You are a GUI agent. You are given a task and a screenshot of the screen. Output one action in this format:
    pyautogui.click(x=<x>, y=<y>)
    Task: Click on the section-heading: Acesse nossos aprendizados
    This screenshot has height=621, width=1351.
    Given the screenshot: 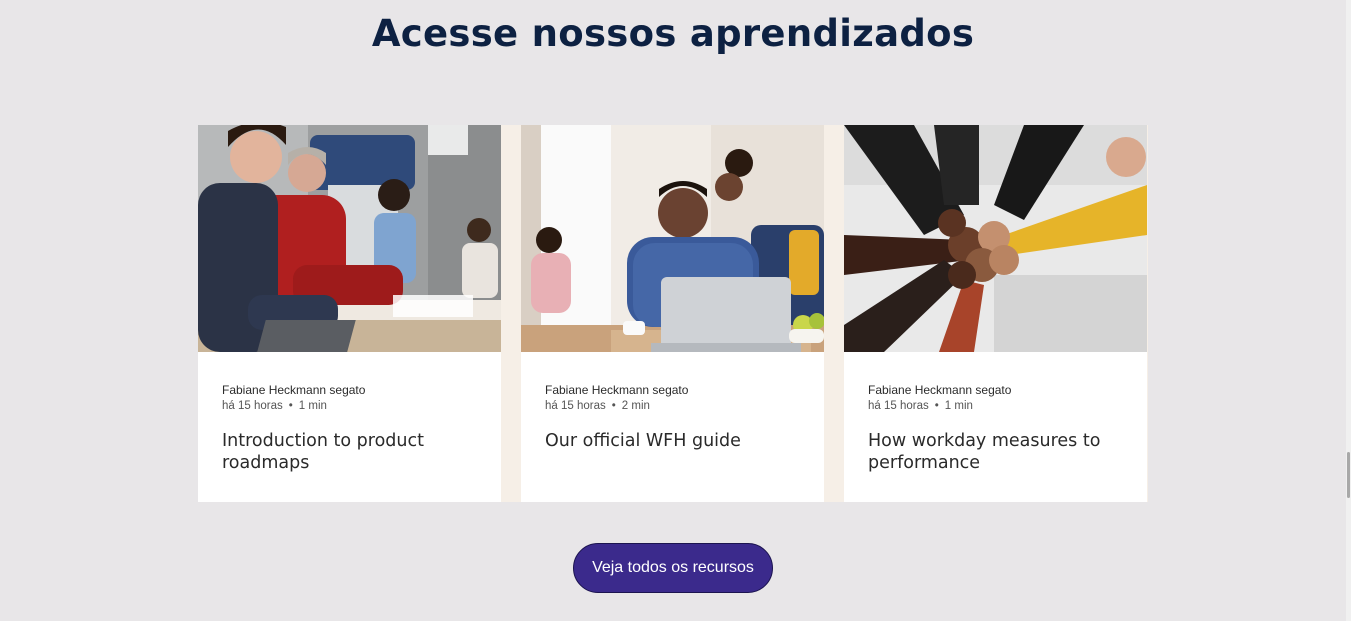 What is the action you would take?
    pyautogui.click(x=673, y=33)
    